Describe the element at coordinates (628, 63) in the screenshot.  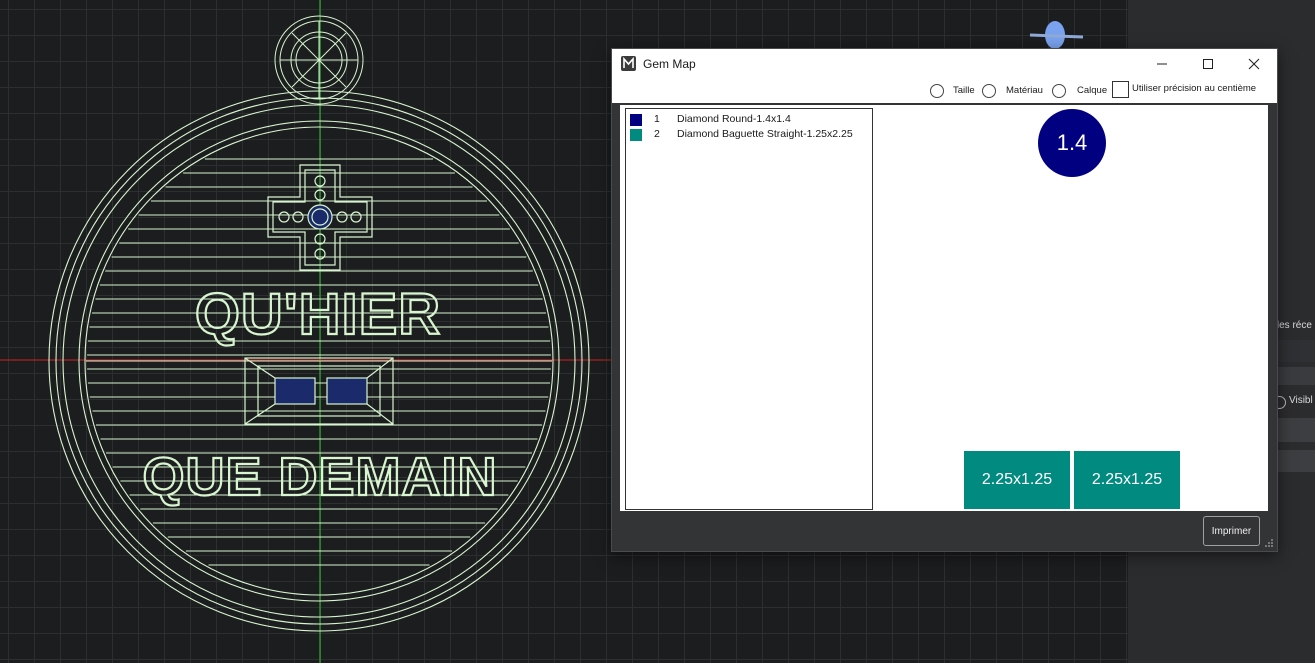
I see `app-logo-icon` at that location.